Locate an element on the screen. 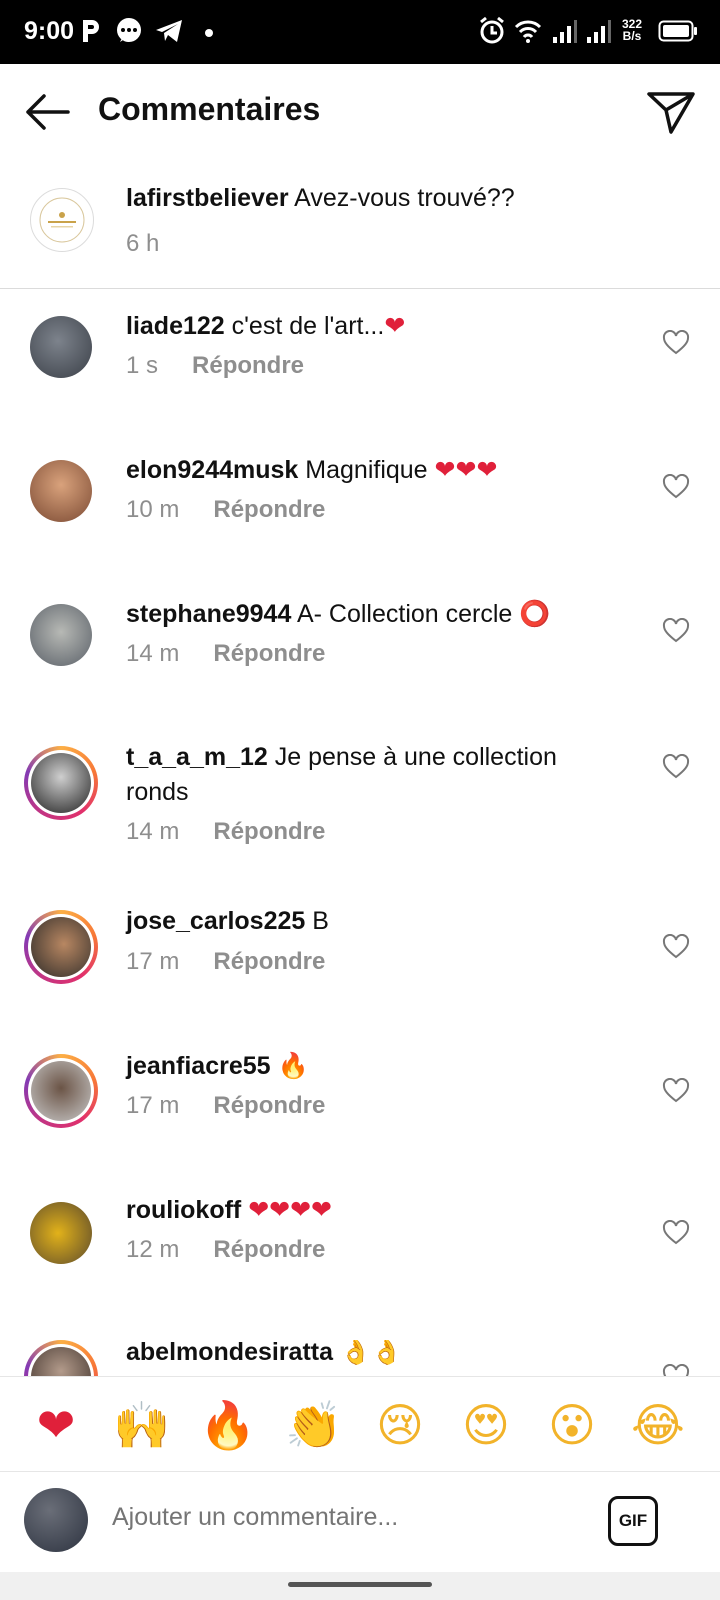 This screenshot has height=1600, width=720. comment-item: liade122 c'est de l'art...❤ 1 s Répondre is located at coordinates (360, 368).